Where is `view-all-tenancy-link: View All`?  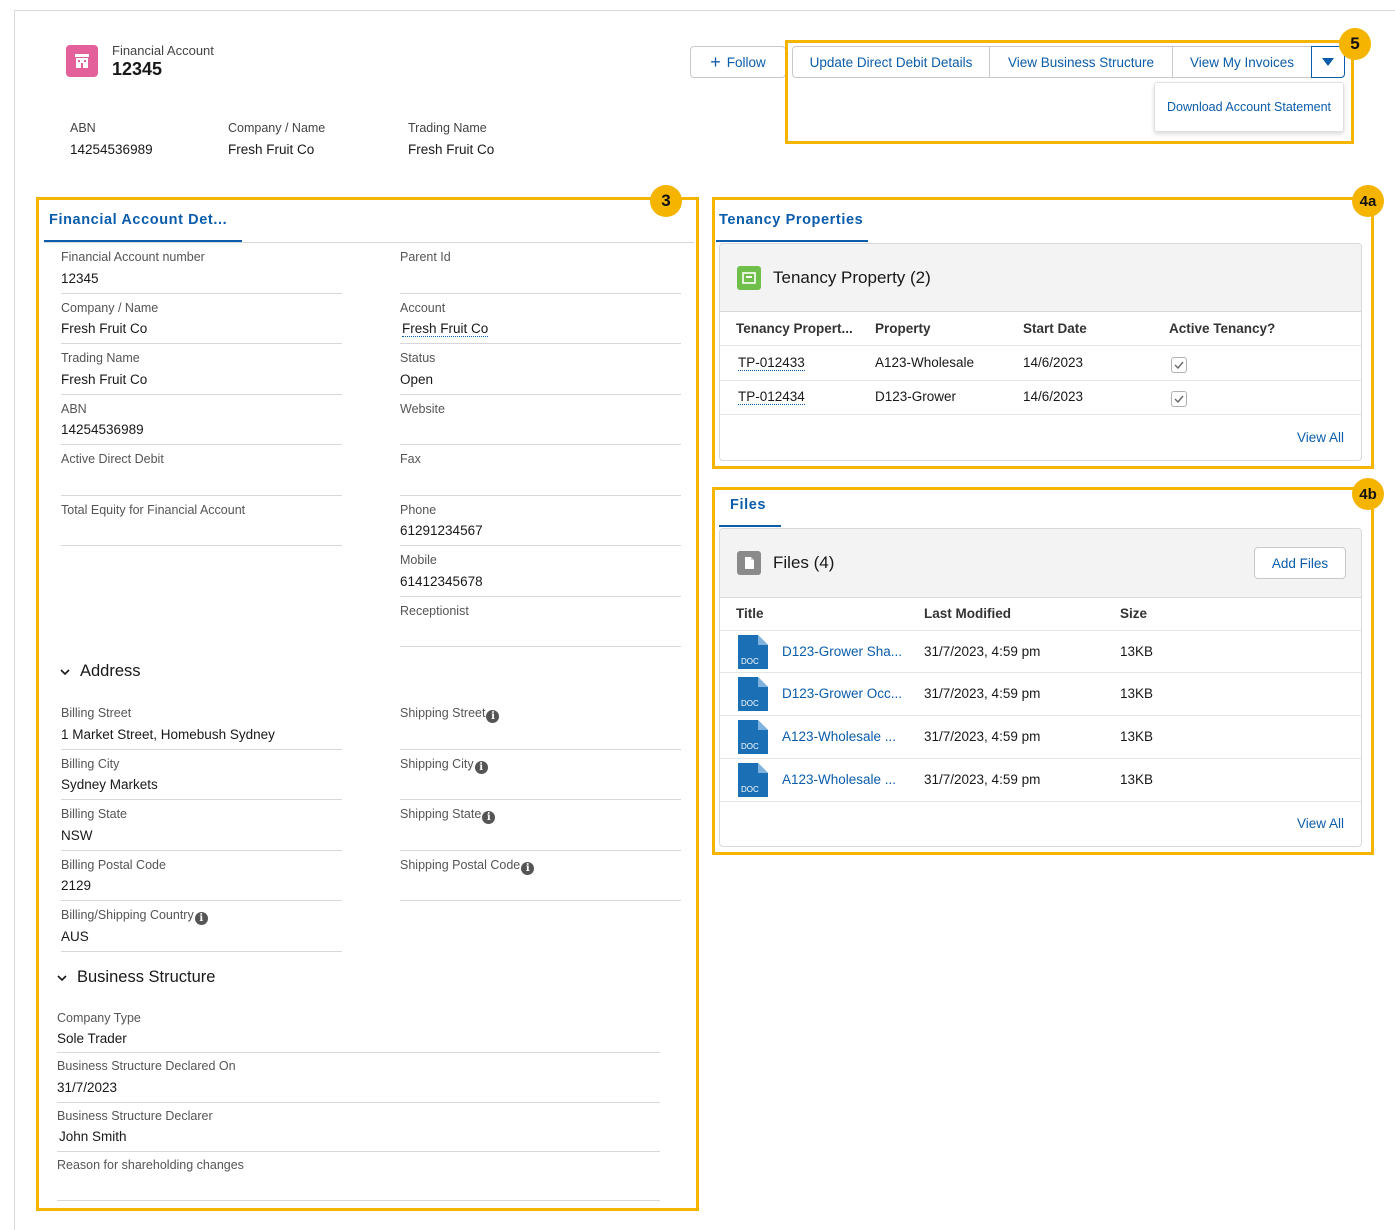
view-all-tenancy-link: View All is located at coordinates (1320, 437).